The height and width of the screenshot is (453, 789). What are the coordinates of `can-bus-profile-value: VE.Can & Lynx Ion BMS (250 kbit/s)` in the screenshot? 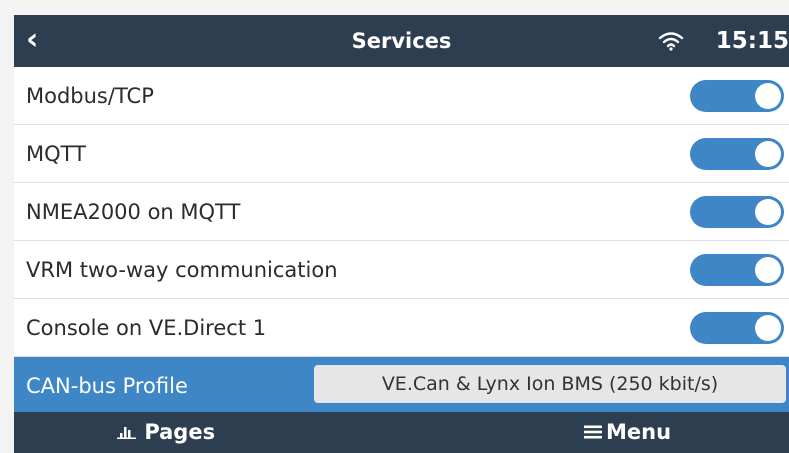 It's located at (550, 384).